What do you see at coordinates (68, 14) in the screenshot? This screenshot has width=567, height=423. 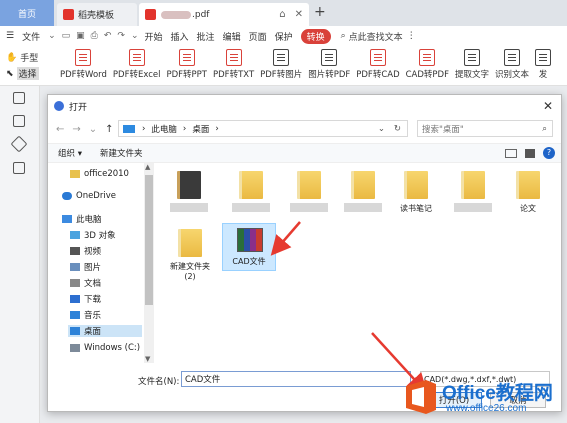 I see `docer-logo-icon` at bounding box center [68, 14].